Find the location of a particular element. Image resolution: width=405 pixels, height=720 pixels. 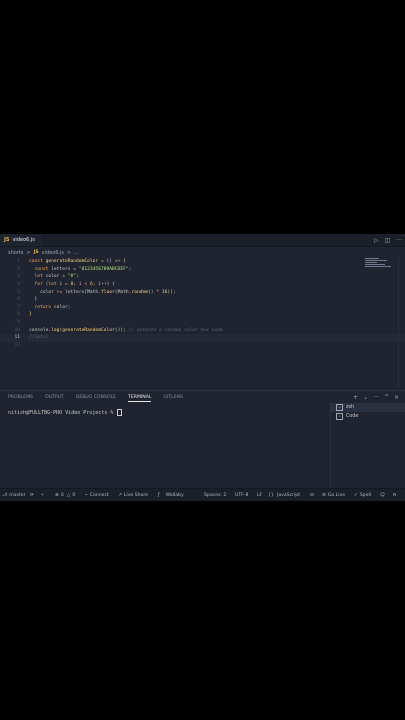

bell-icon: ⍾ is located at coordinates (394, 495).